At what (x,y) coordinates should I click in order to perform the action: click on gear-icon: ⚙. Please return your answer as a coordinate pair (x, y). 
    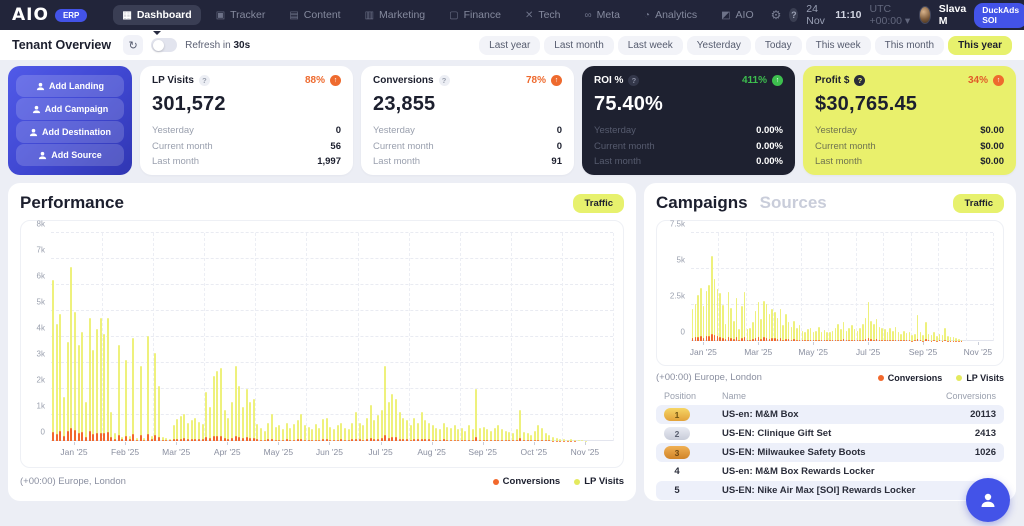
    Looking at the image, I should click on (776, 15).